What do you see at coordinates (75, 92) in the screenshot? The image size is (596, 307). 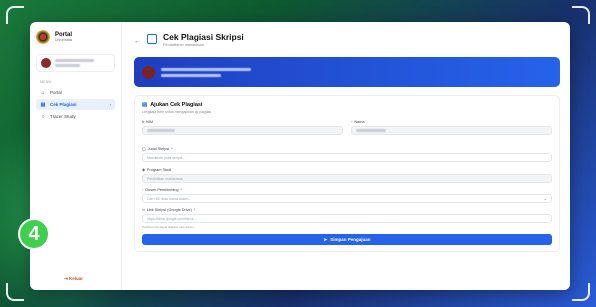 I see `sidebar-item-portal: ⌂ Portal` at bounding box center [75, 92].